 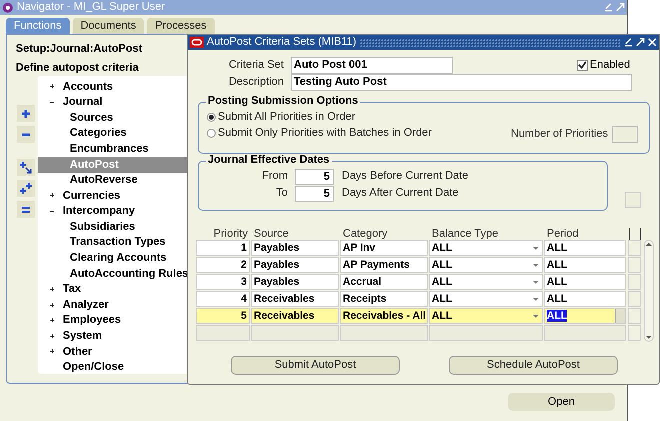 I want to click on expand-branch-button, so click(x=26, y=167).